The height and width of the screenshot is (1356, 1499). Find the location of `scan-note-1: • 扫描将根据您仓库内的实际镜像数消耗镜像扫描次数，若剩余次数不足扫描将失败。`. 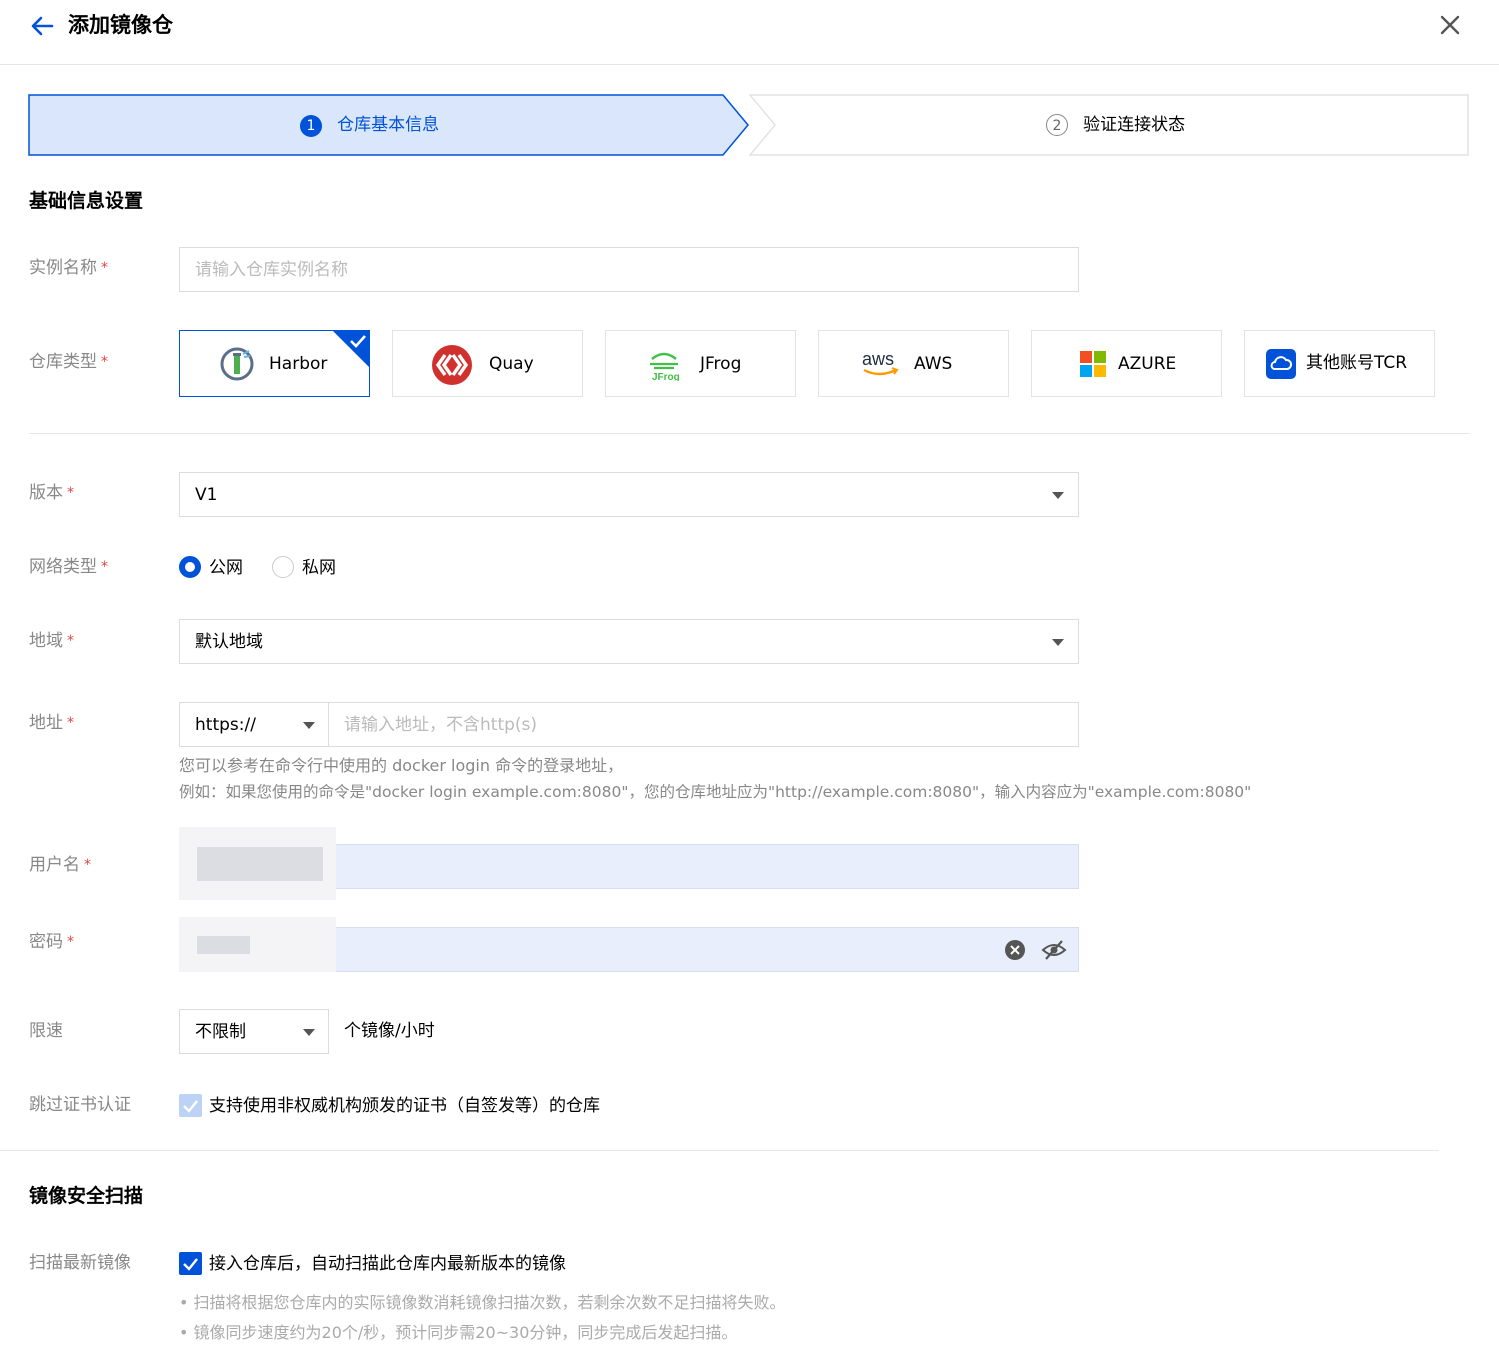

scan-note-1: • 扫描将根据您仓库内的实际镜像数消耗镜像扫描次数，若剩余次数不足扫描将失败。 is located at coordinates (482, 1302).